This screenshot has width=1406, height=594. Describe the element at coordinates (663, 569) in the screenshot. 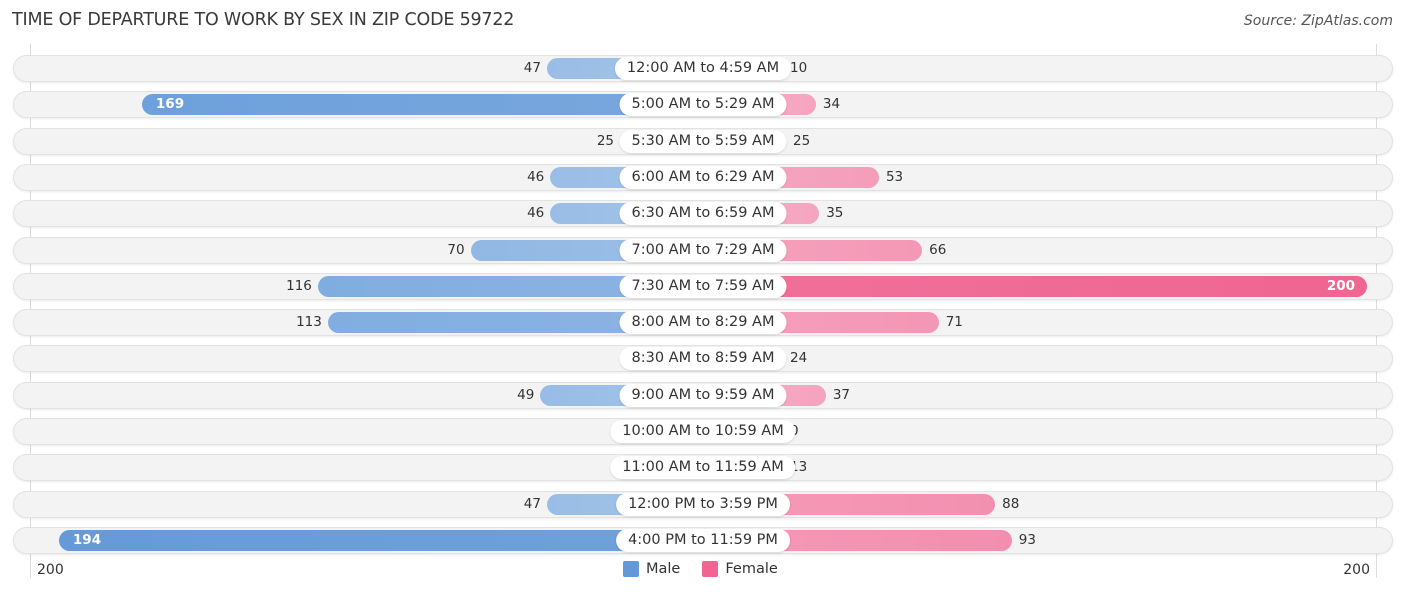

I see `legend-label-male: Male` at that location.